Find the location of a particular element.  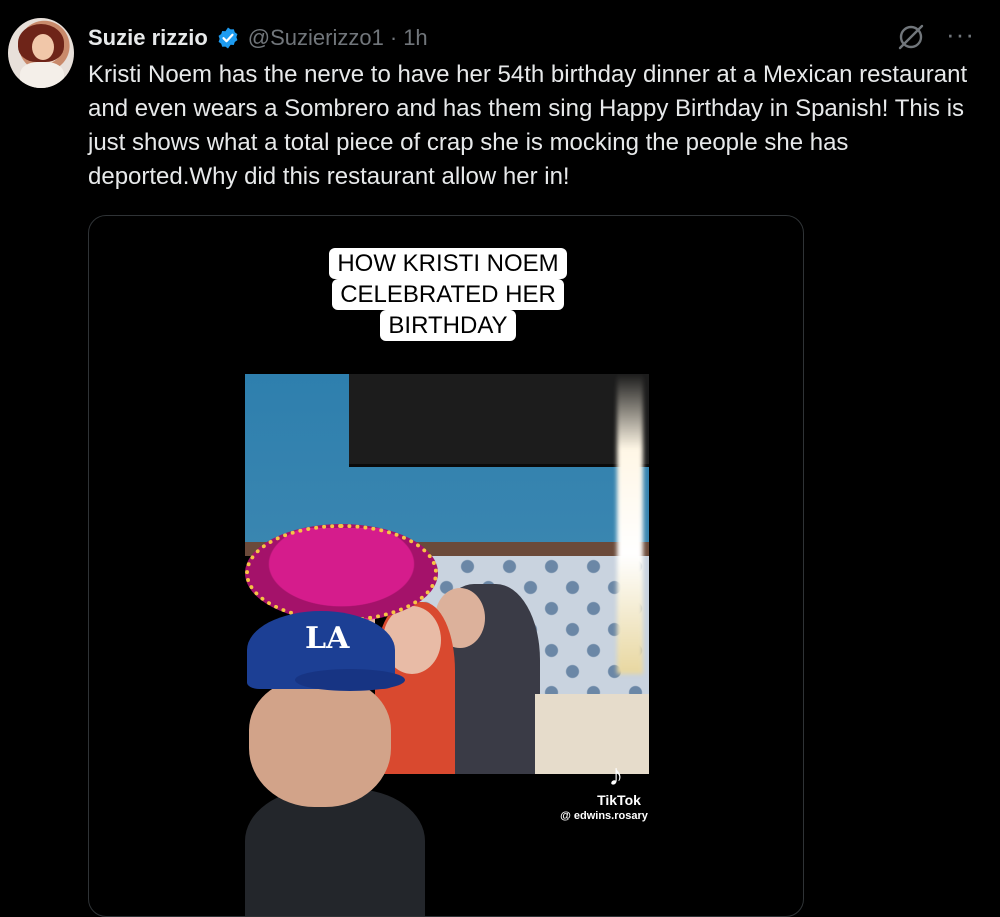

tiktok-username: @ edwins.rosary is located at coordinates (604, 816).